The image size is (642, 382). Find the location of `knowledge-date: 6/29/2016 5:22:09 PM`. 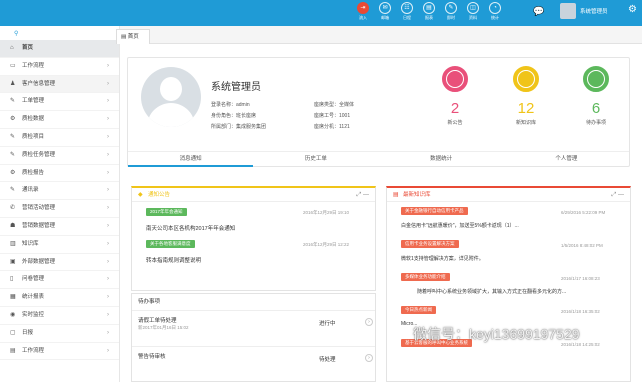

knowledge-date: 6/29/2016 5:22:09 PM is located at coordinates (583, 212).